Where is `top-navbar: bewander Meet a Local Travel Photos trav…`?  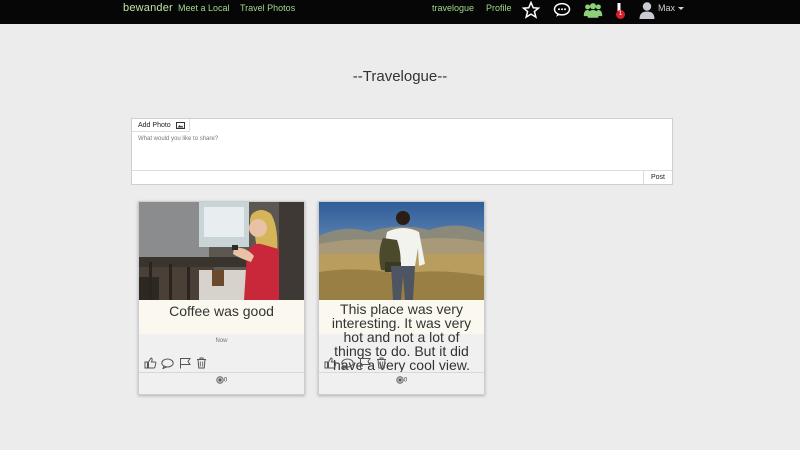
top-navbar: bewander Meet a Local Travel Photos trav… is located at coordinates (400, 12).